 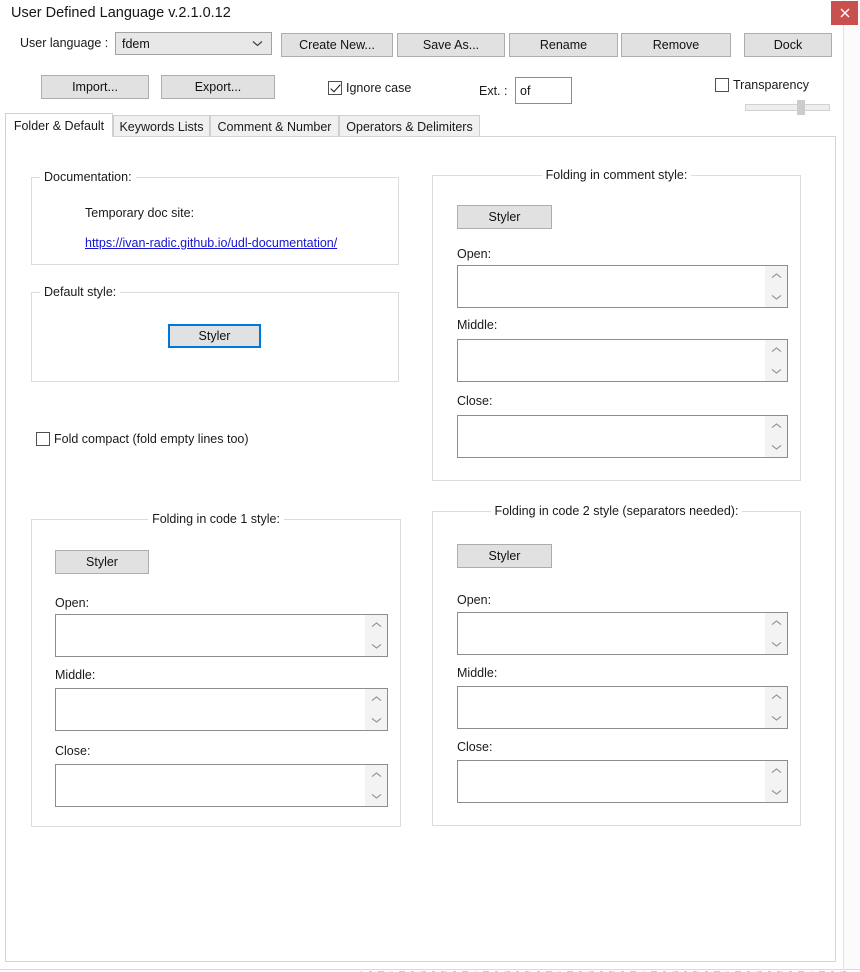 I want to click on folding-comment-close-label: Close:, so click(x=475, y=401).